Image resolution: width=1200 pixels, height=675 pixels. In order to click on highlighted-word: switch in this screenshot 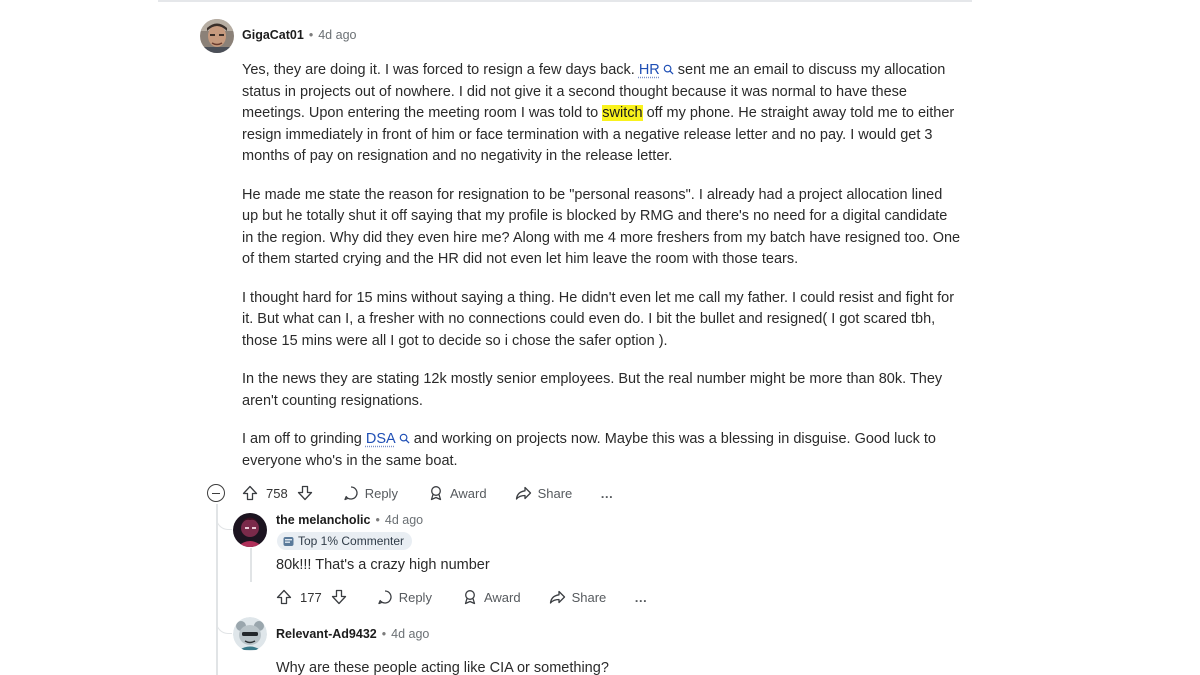, I will do `click(622, 113)`.